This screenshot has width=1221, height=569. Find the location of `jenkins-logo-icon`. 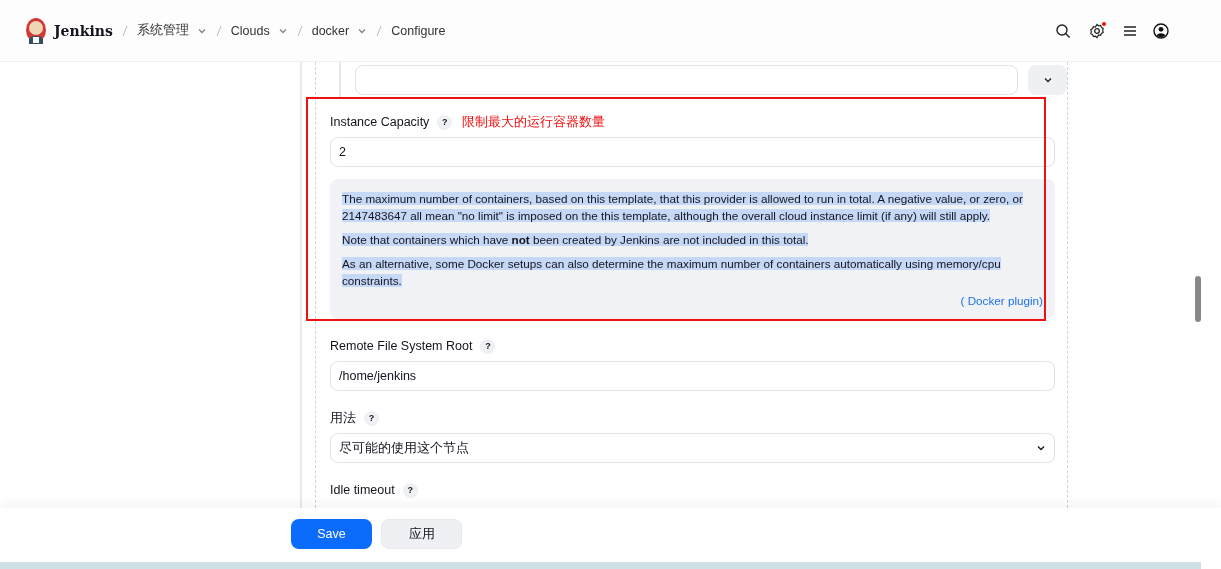

jenkins-logo-icon is located at coordinates (36, 30).